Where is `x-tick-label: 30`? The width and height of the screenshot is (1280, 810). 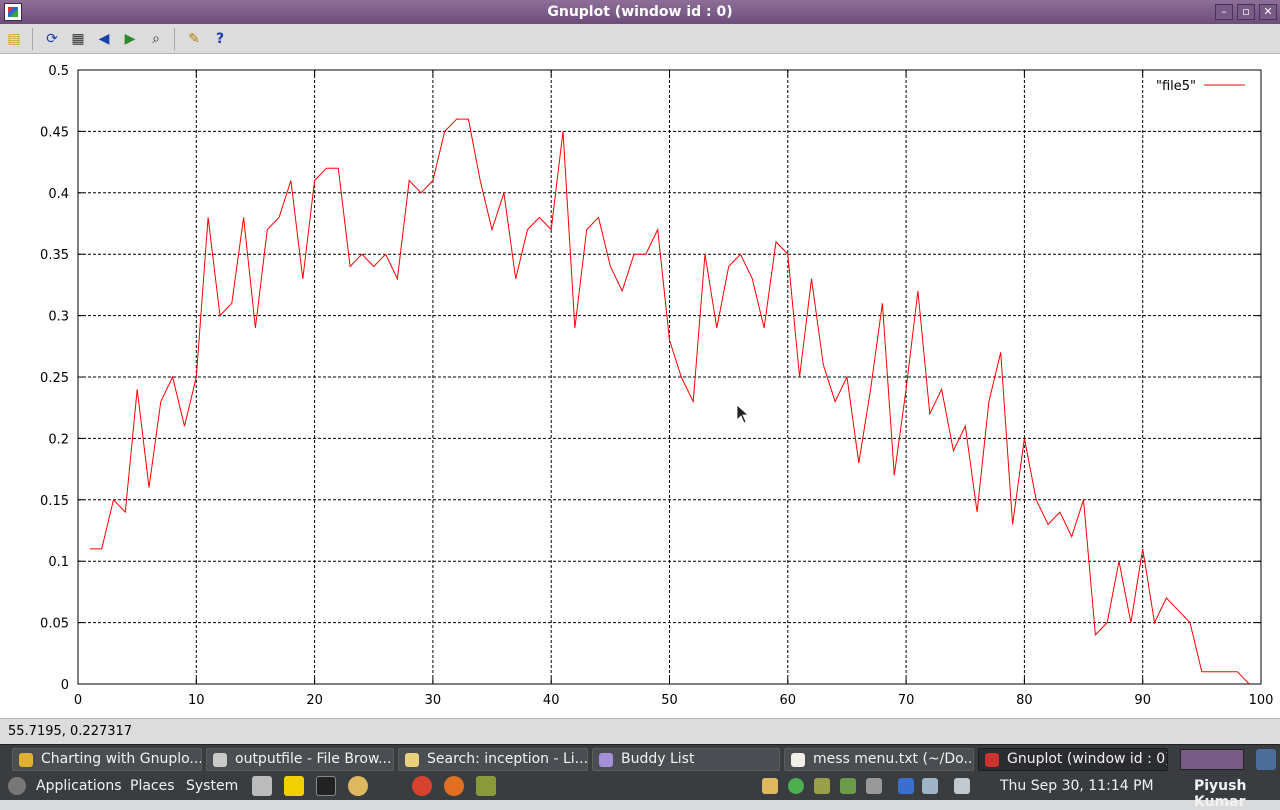 x-tick-label: 30 is located at coordinates (433, 700).